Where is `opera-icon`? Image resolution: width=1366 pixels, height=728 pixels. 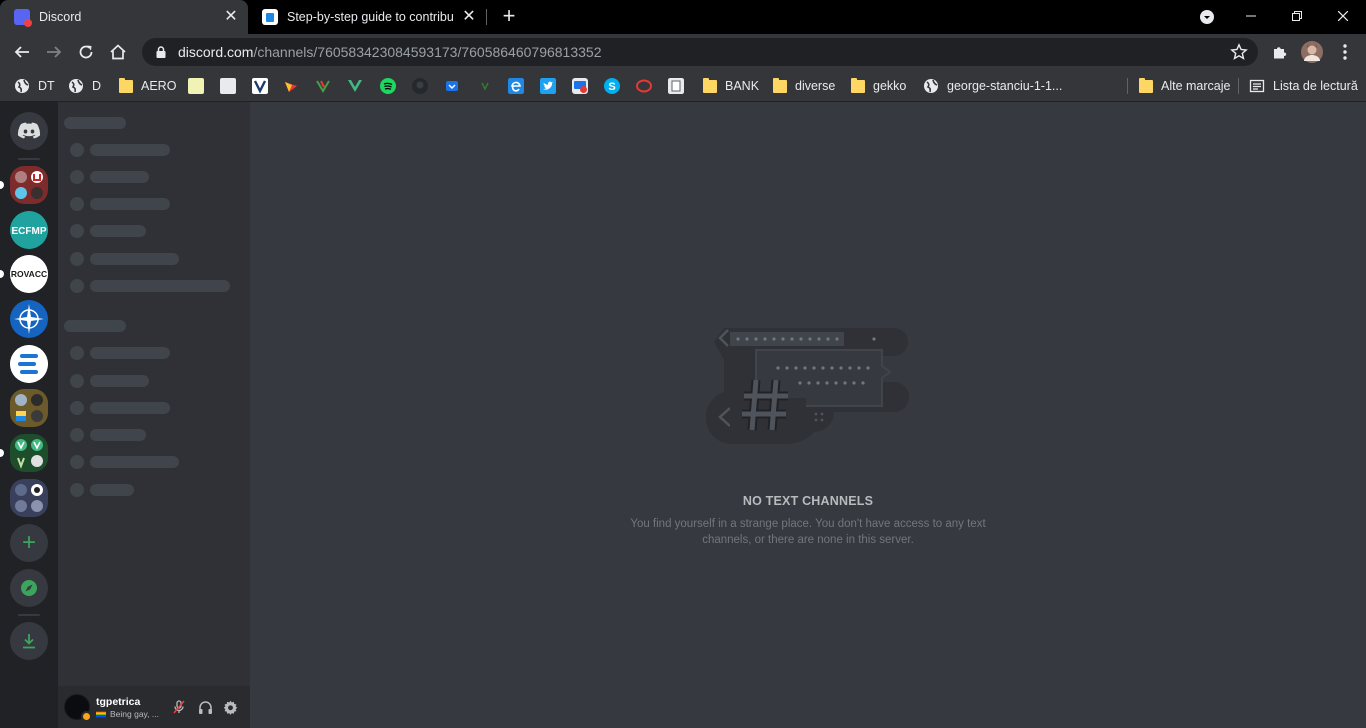
opera-icon is located at coordinates (644, 86).